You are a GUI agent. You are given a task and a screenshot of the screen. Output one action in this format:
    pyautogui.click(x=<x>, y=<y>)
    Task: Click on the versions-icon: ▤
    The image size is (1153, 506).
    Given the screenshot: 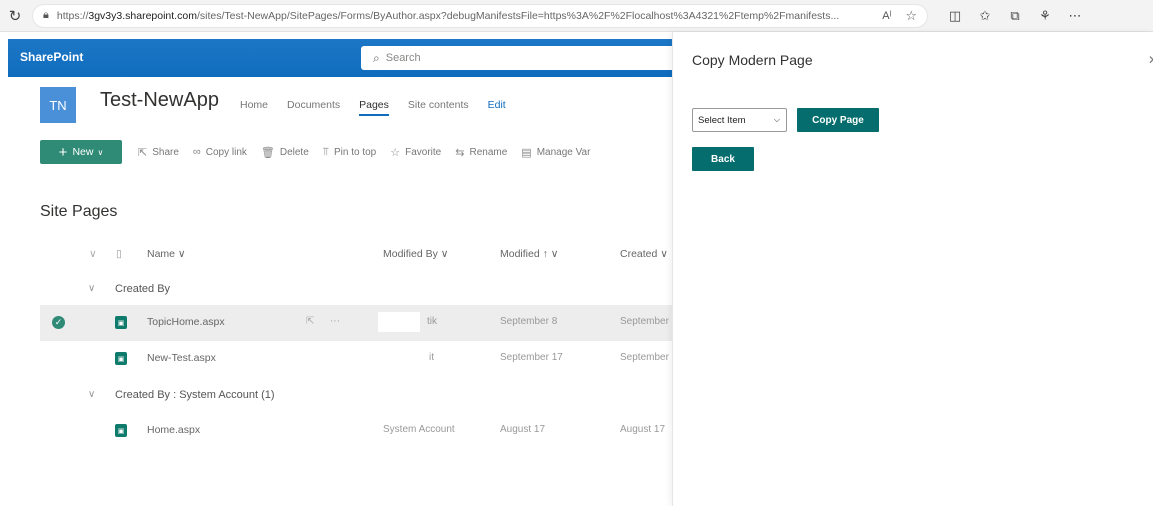 What is the action you would take?
    pyautogui.click(x=526, y=152)
    